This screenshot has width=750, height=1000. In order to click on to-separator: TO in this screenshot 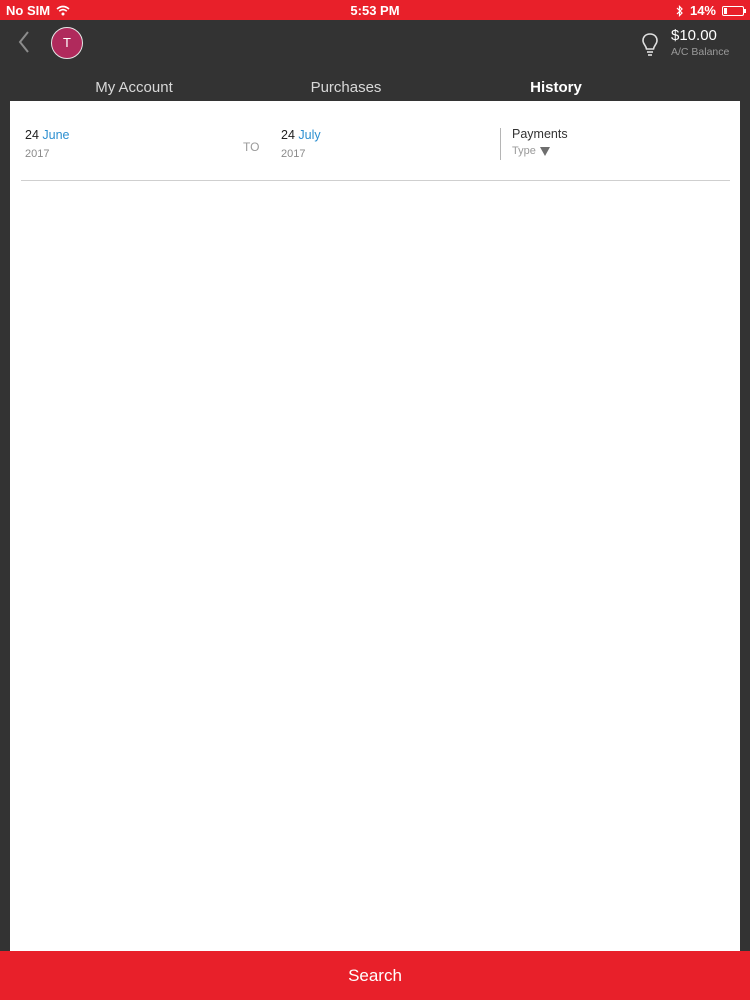, I will do `click(251, 147)`.